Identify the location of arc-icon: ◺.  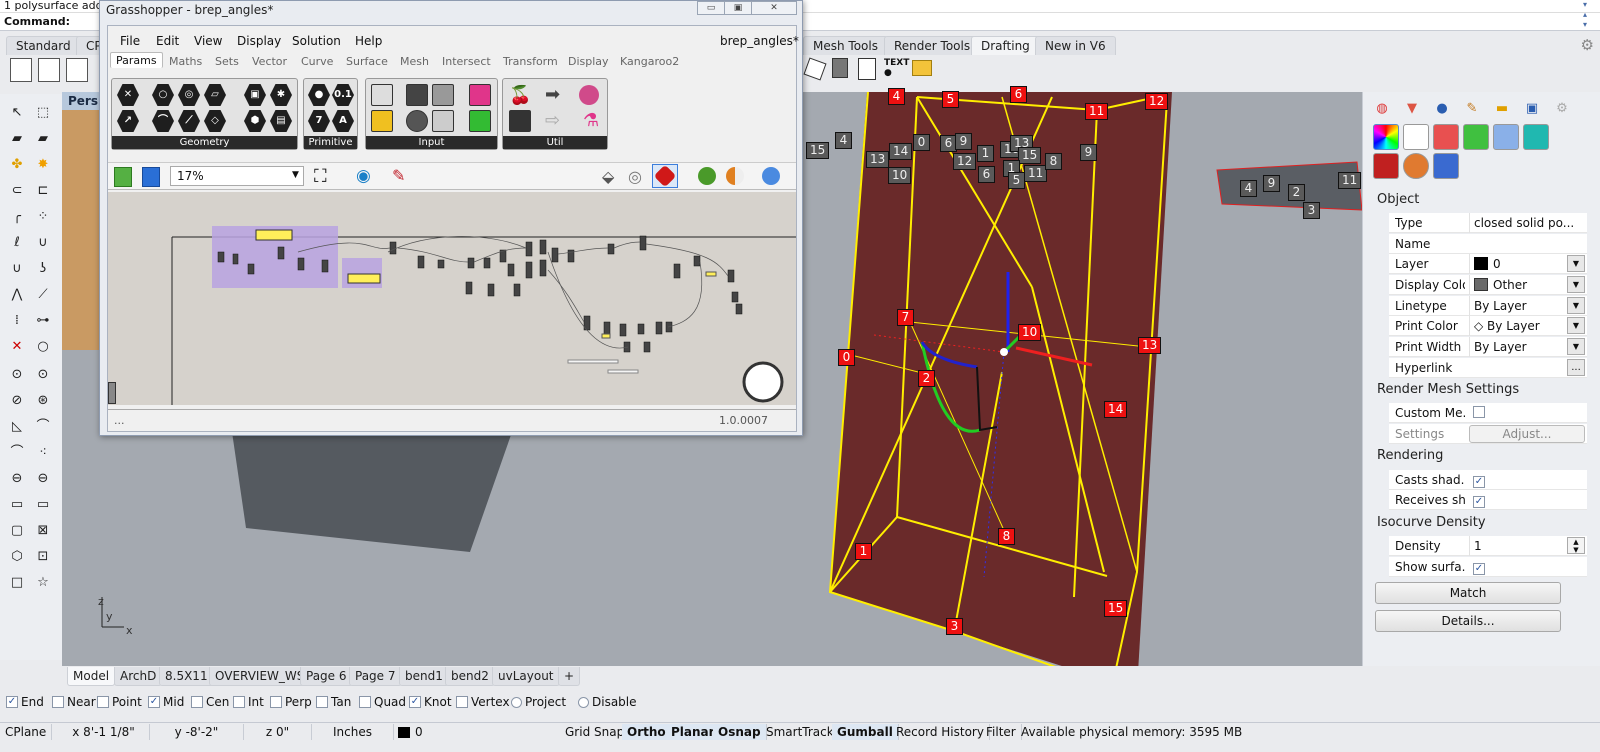
(17, 427).